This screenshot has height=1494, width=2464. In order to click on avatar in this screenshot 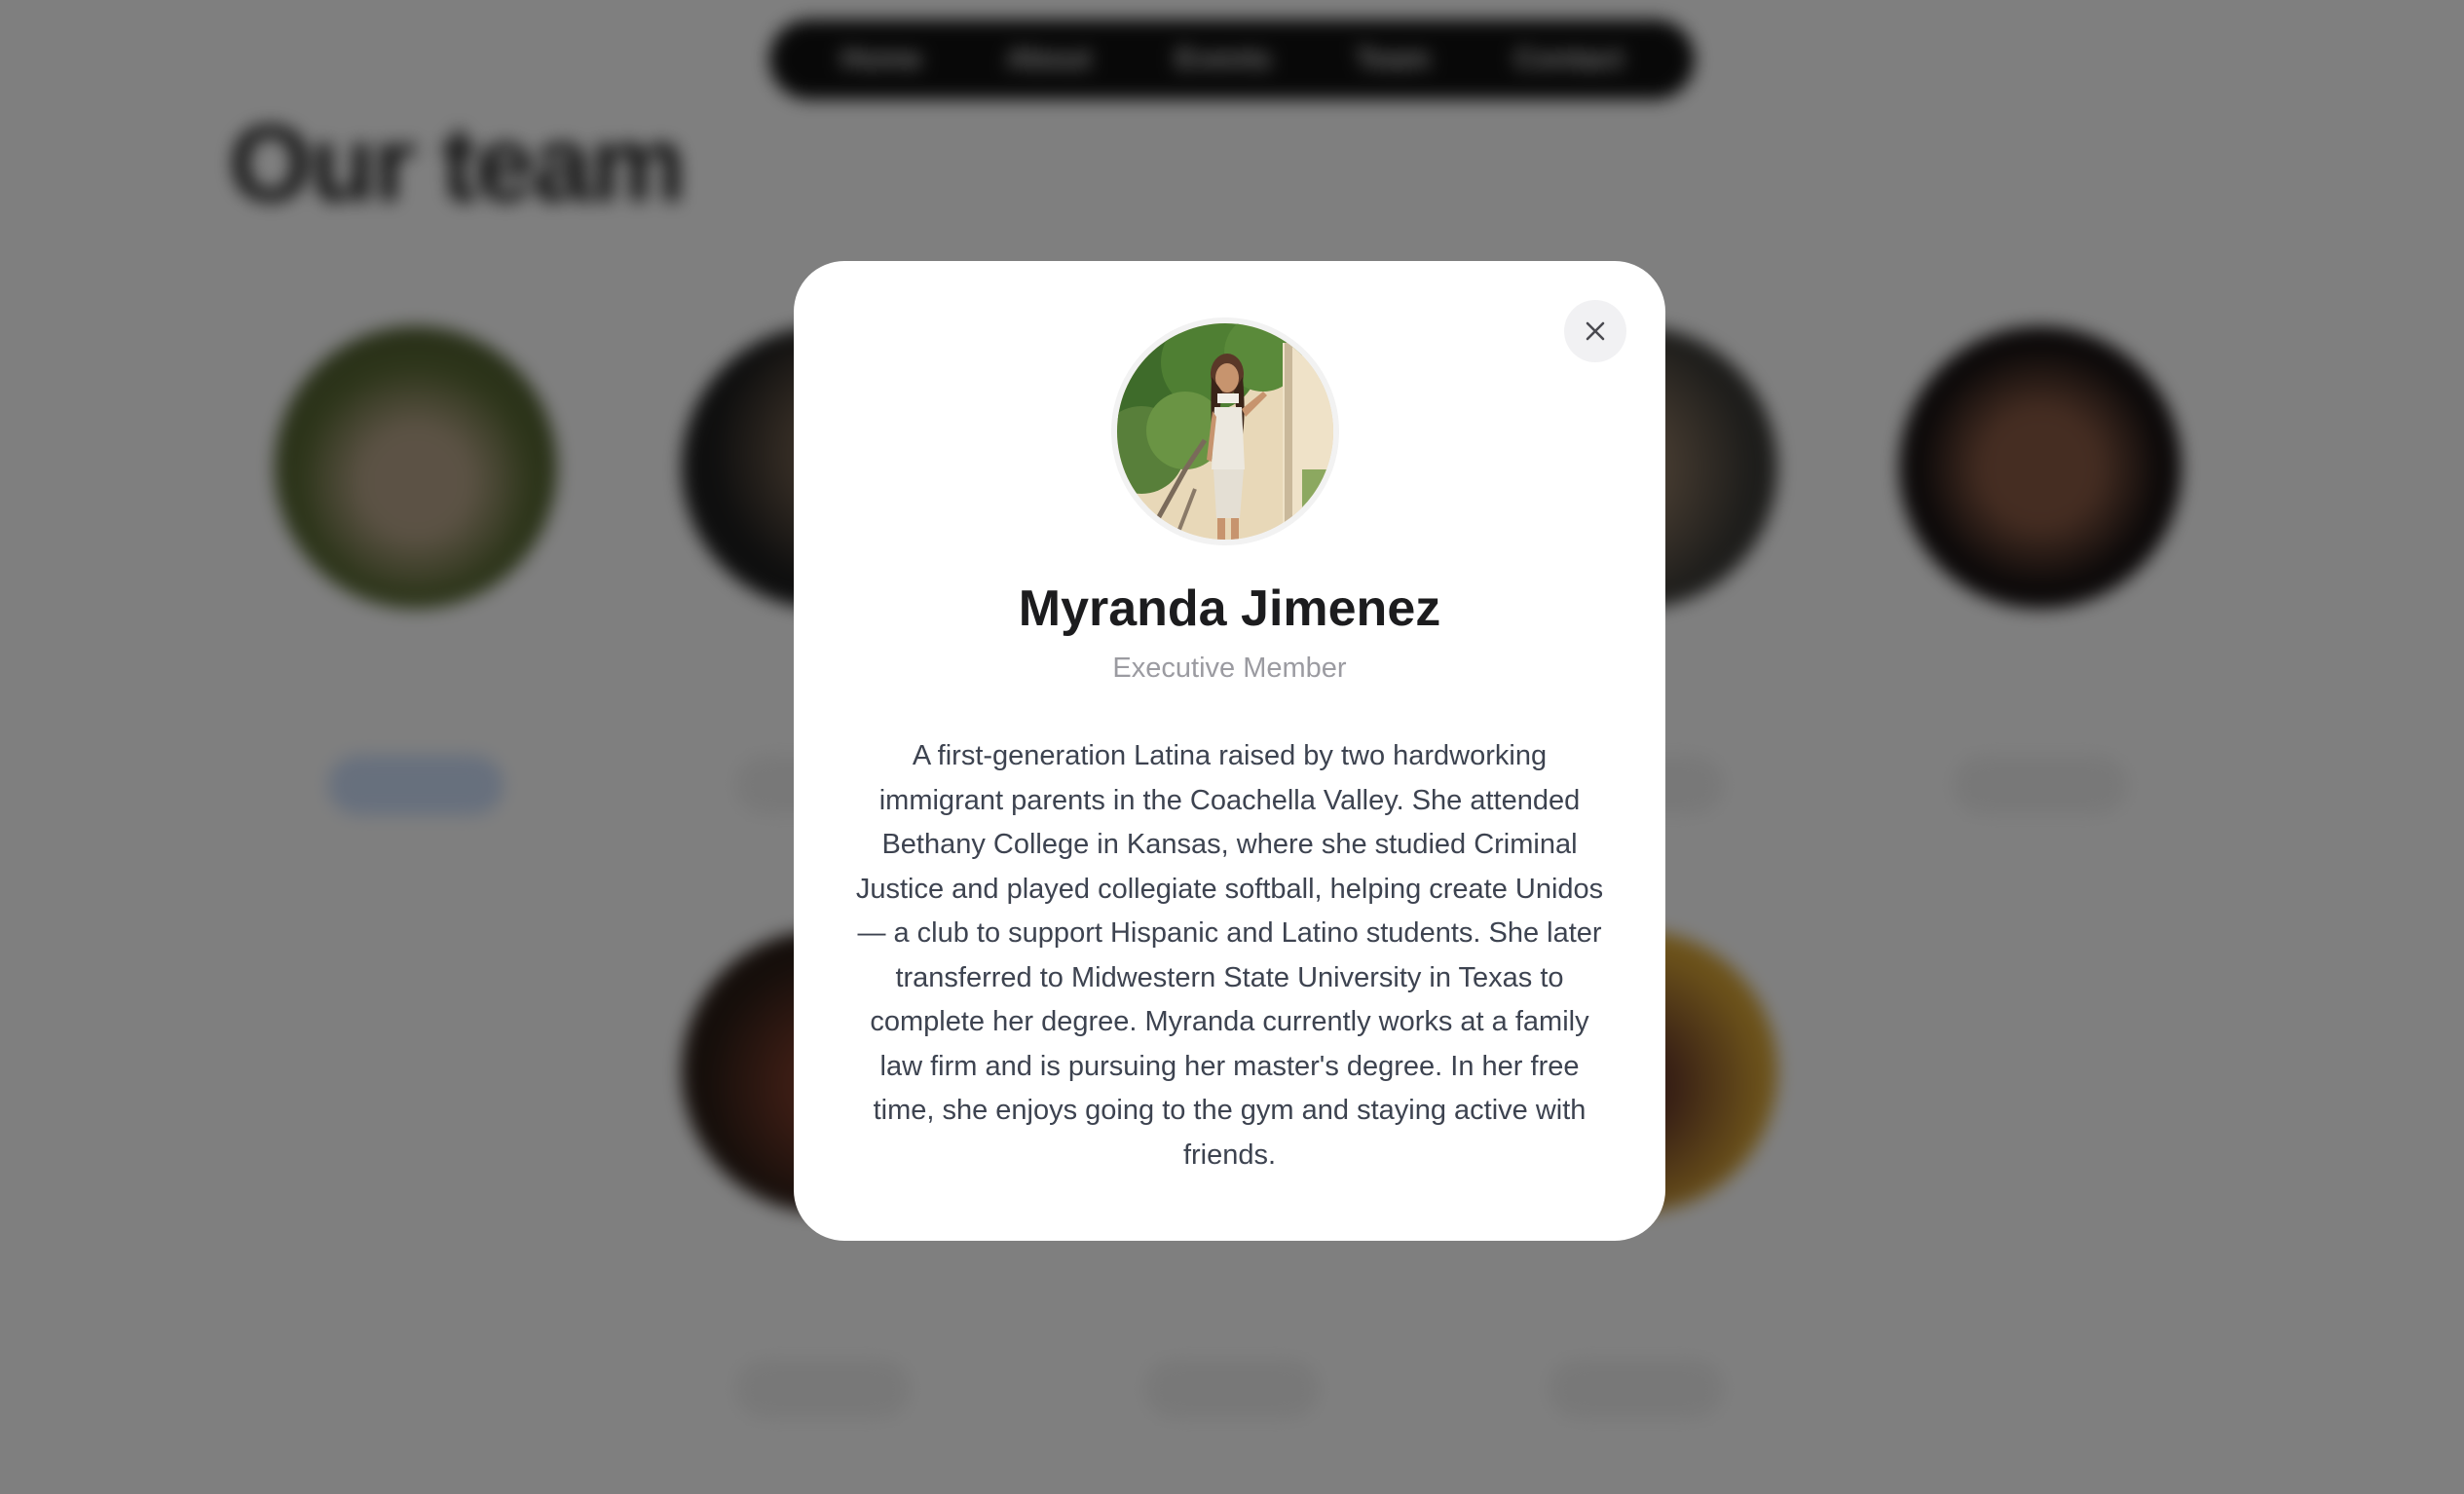, I will do `click(1225, 432)`.